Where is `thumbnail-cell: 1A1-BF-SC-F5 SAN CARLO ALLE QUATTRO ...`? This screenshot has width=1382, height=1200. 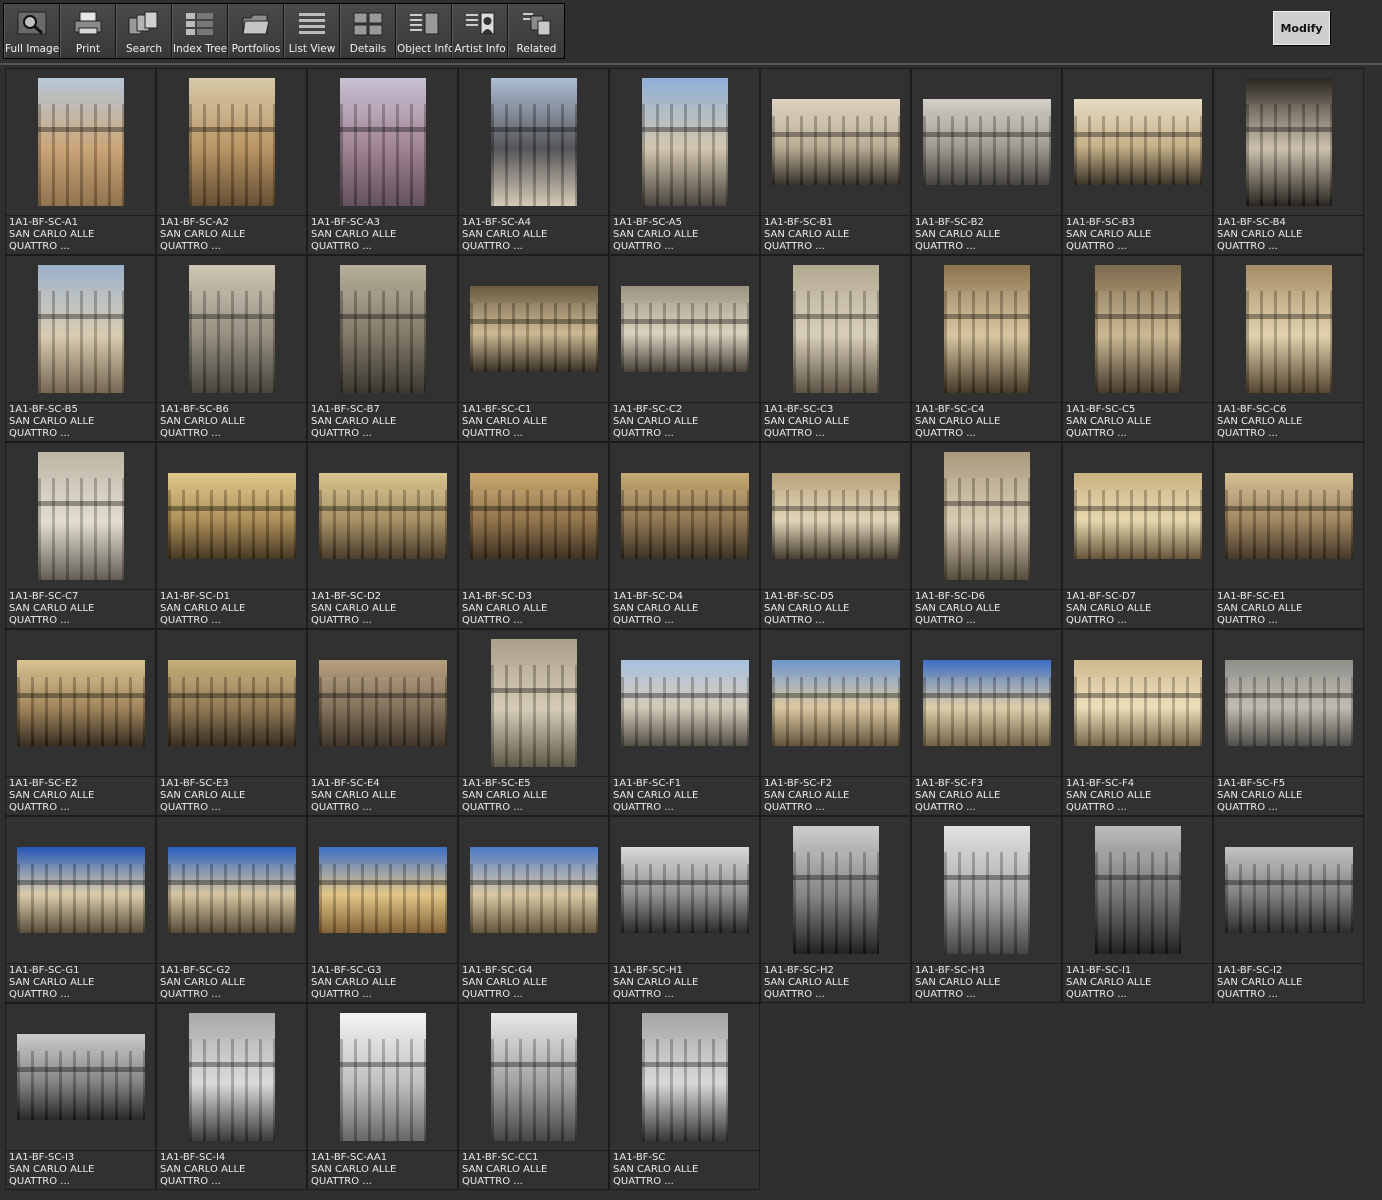
thumbnail-cell: 1A1-BF-SC-F5 SAN CARLO ALLE QUATTRO ... is located at coordinates (1288, 722).